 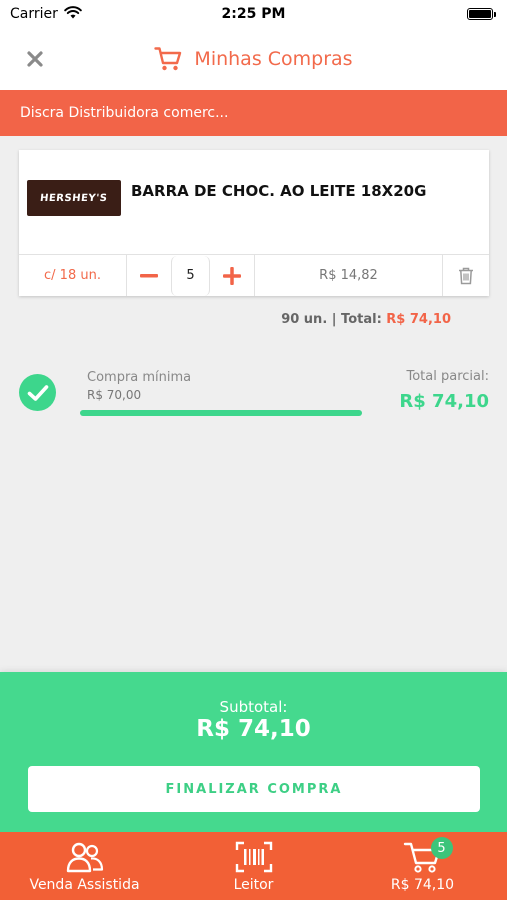 What do you see at coordinates (253, 707) in the screenshot?
I see `subtotal-label: Subtotal:` at bounding box center [253, 707].